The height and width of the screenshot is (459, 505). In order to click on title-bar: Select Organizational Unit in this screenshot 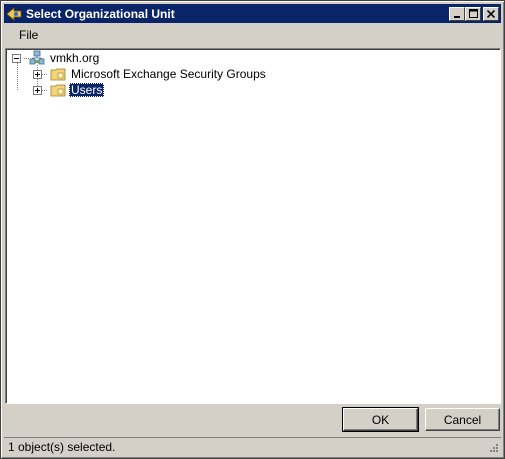, I will do `click(252, 13)`.